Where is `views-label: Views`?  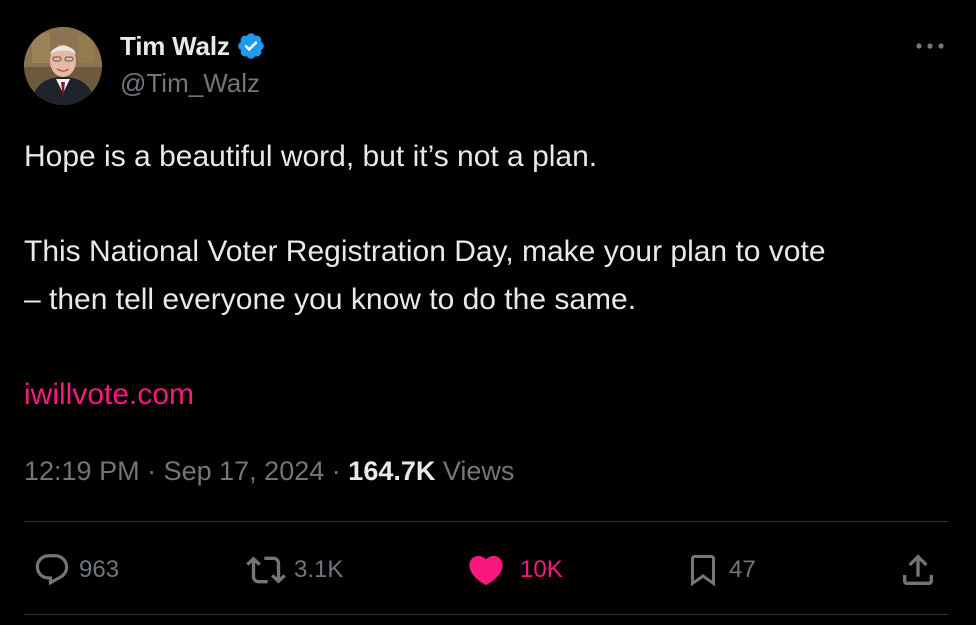 views-label: Views is located at coordinates (478, 471).